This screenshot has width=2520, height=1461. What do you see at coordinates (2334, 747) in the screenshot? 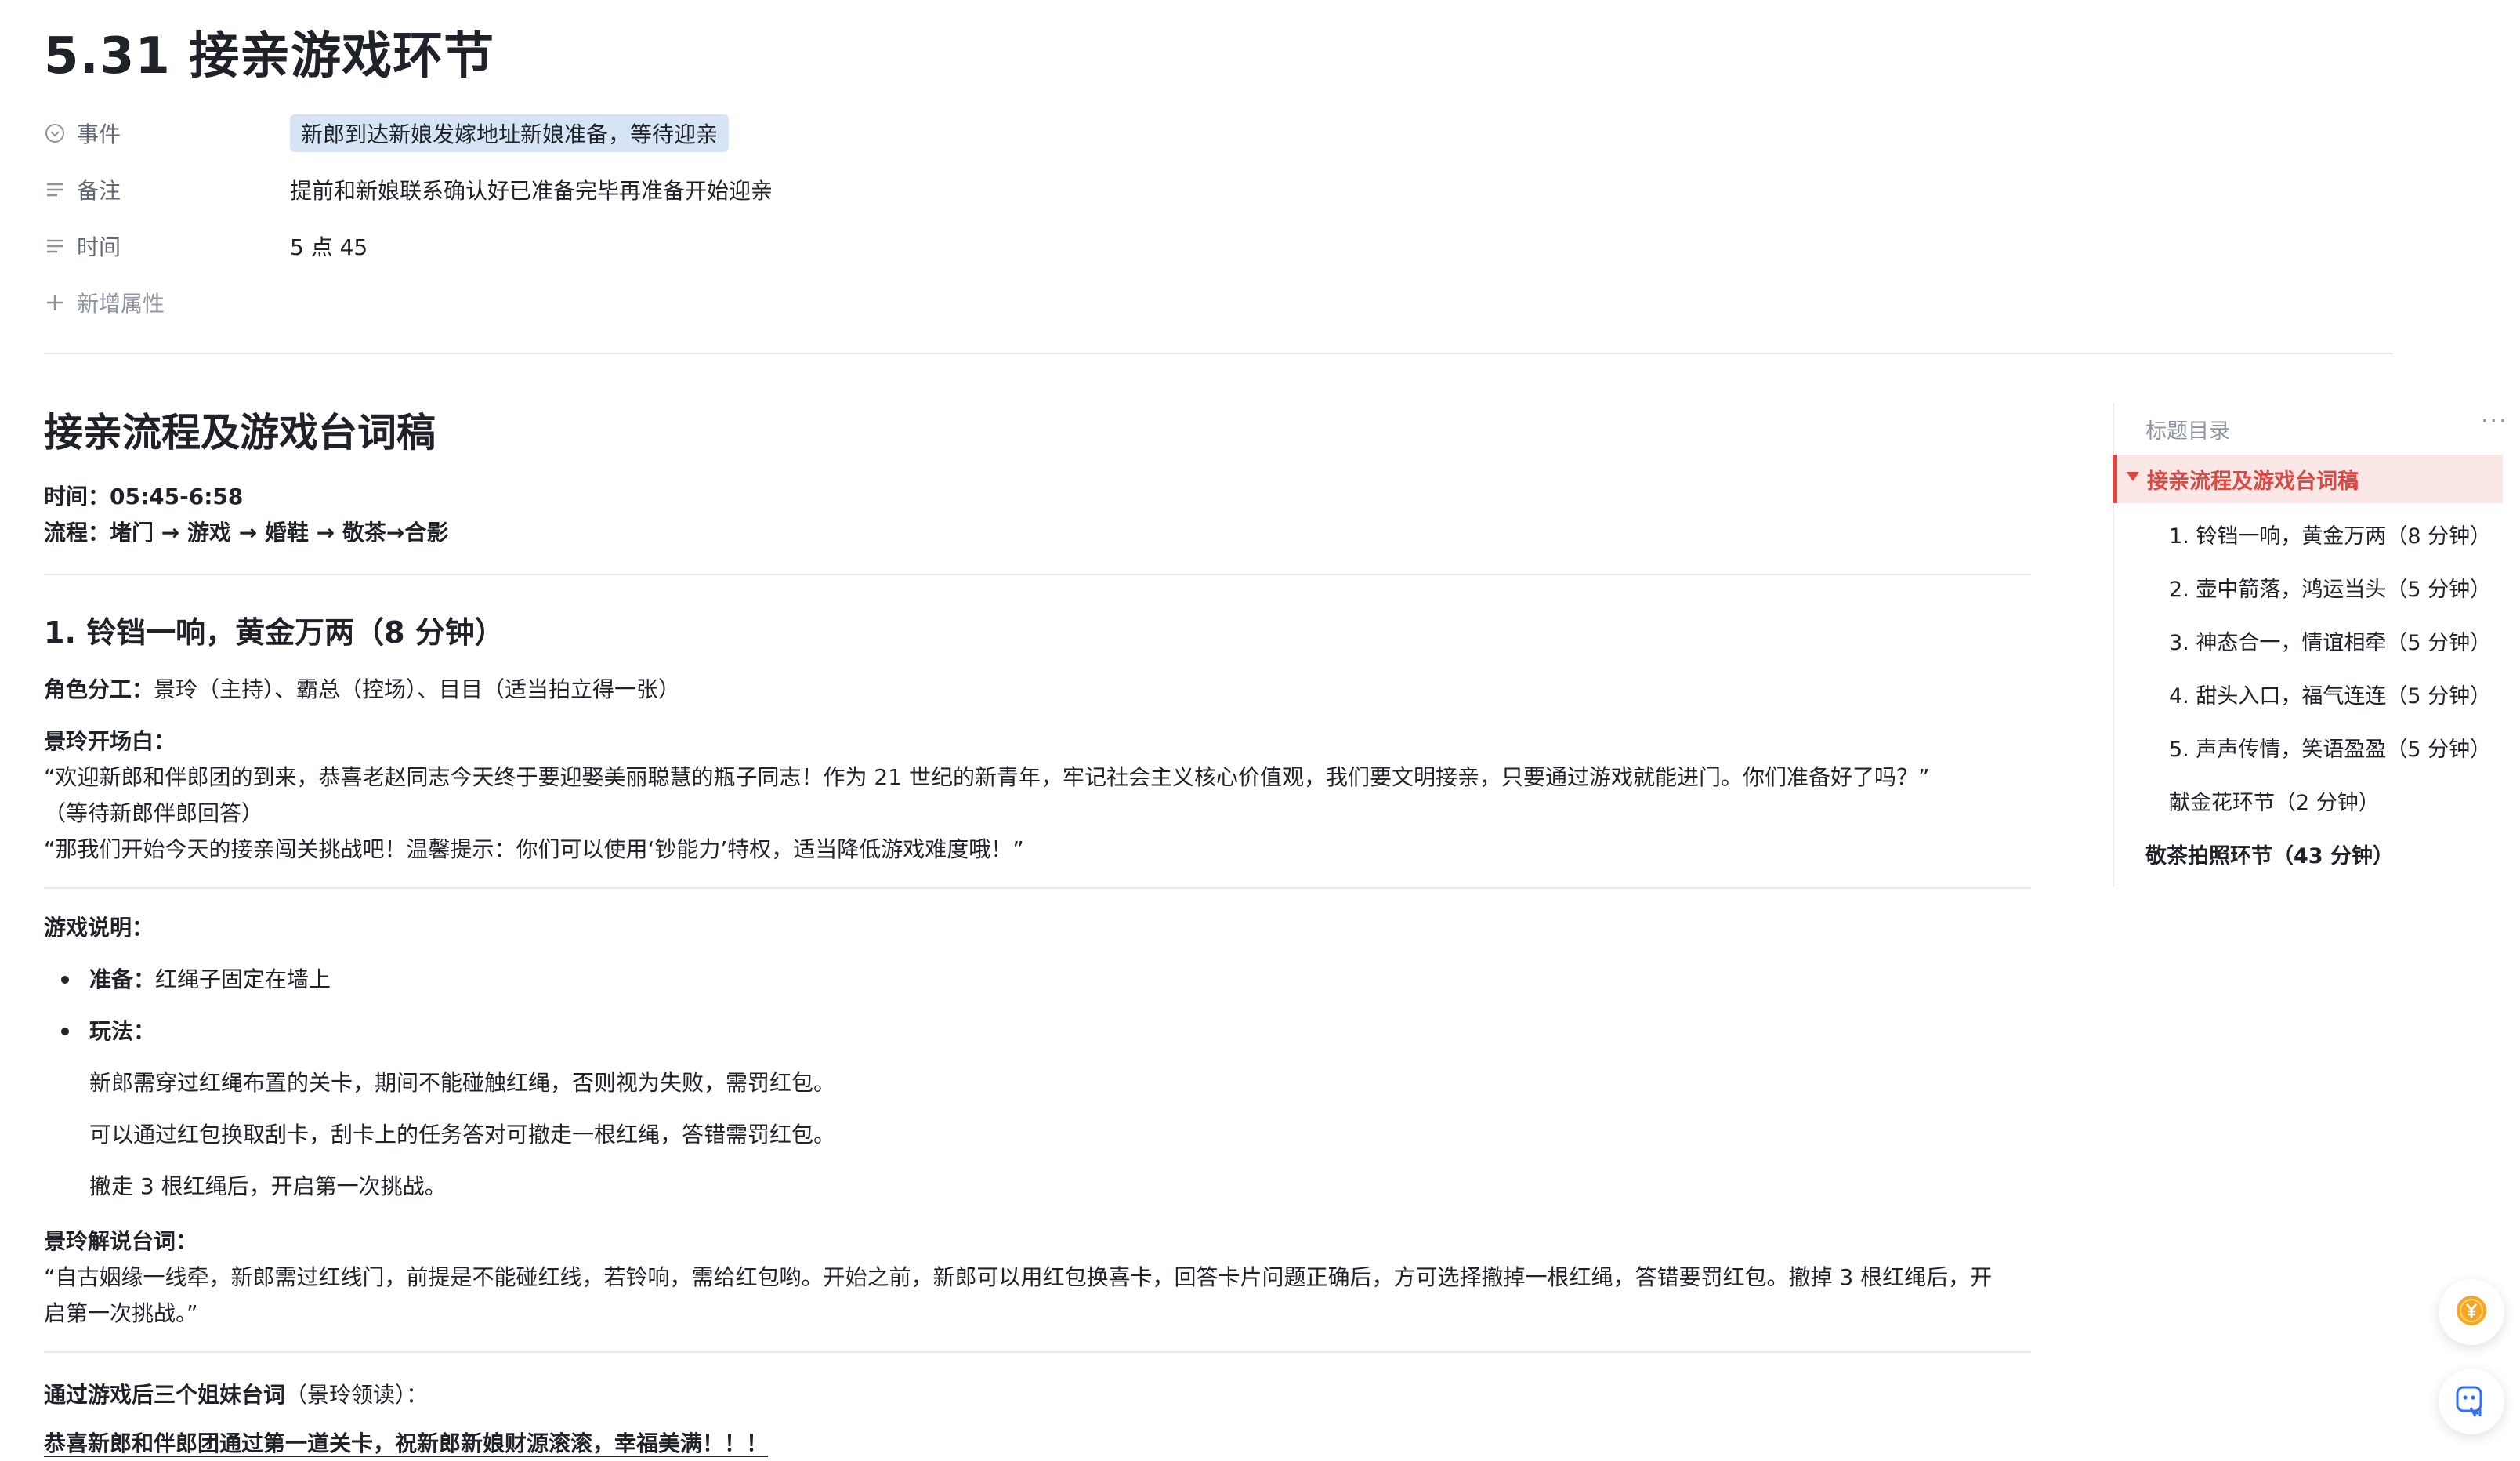
I see `toc-item: 5. 声声传情，笑语盈盈（5 分钟）` at bounding box center [2334, 747].